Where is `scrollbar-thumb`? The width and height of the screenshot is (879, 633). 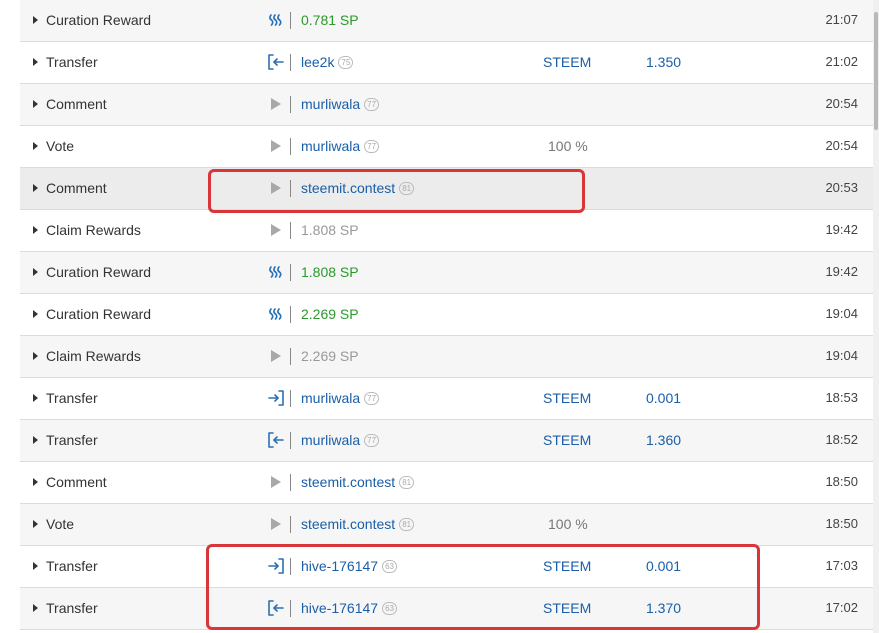 scrollbar-thumb is located at coordinates (876, 71).